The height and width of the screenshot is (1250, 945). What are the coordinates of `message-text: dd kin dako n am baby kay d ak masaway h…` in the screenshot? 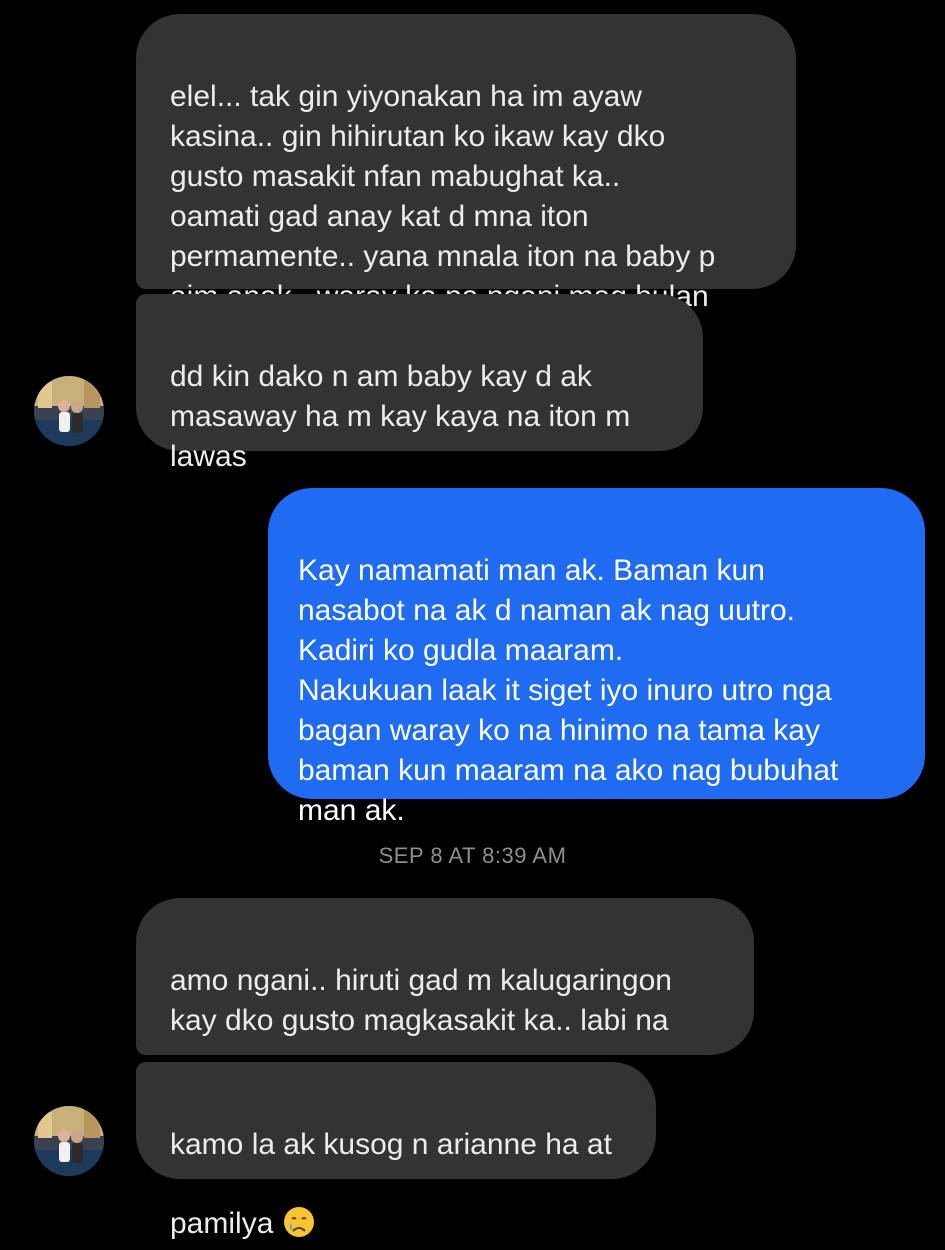 It's located at (400, 416).